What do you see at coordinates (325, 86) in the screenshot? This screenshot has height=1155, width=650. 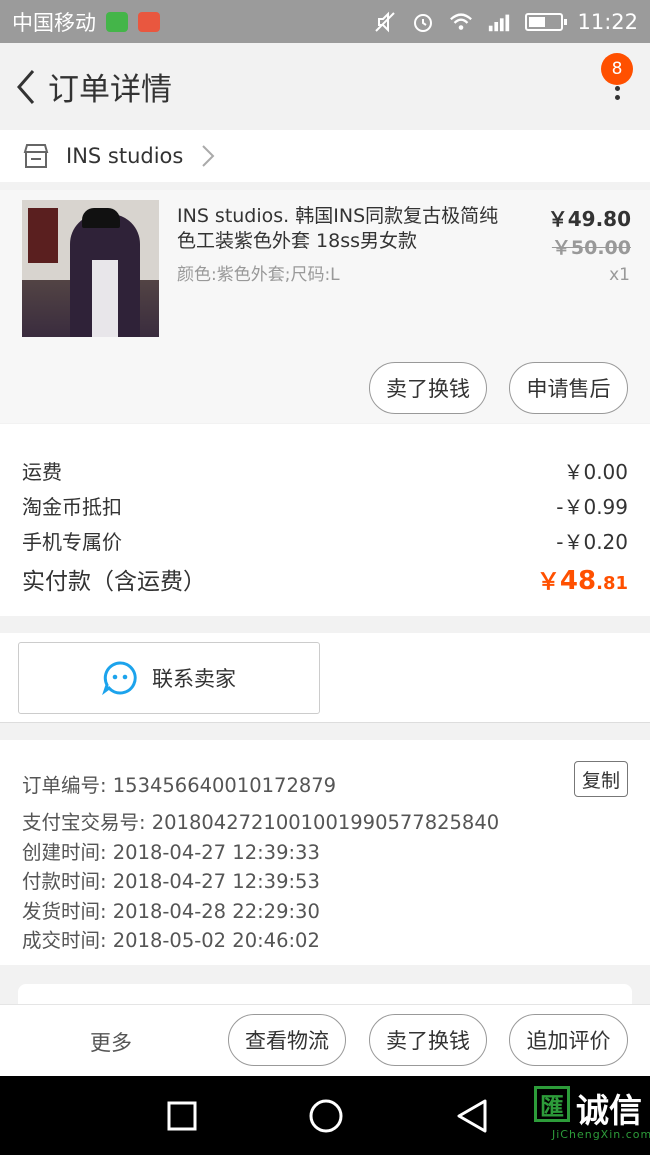 I see `title-bar: 订单详情 8` at bounding box center [325, 86].